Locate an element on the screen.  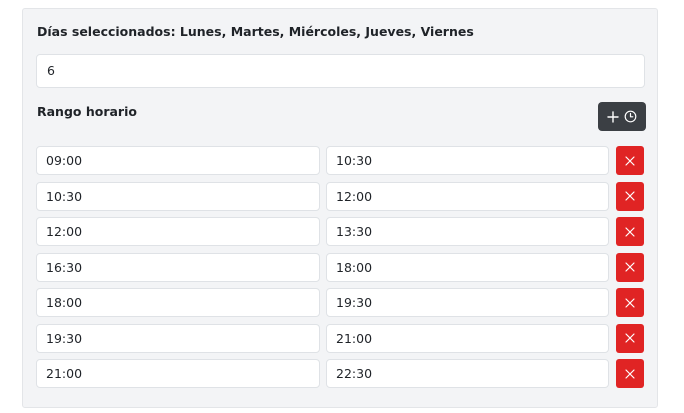
clock-icon is located at coordinates (630, 116).